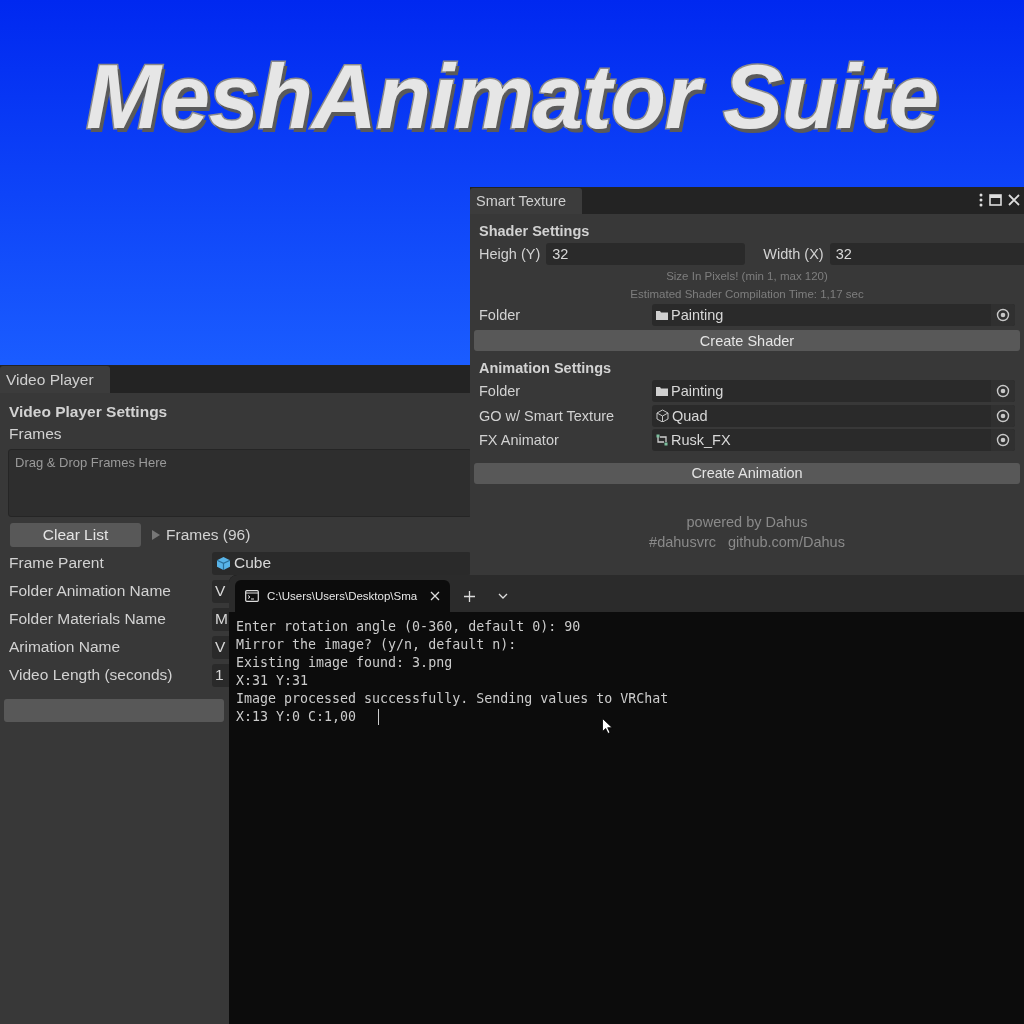  I want to click on field-label: Video Length (seconds), so click(91, 675).